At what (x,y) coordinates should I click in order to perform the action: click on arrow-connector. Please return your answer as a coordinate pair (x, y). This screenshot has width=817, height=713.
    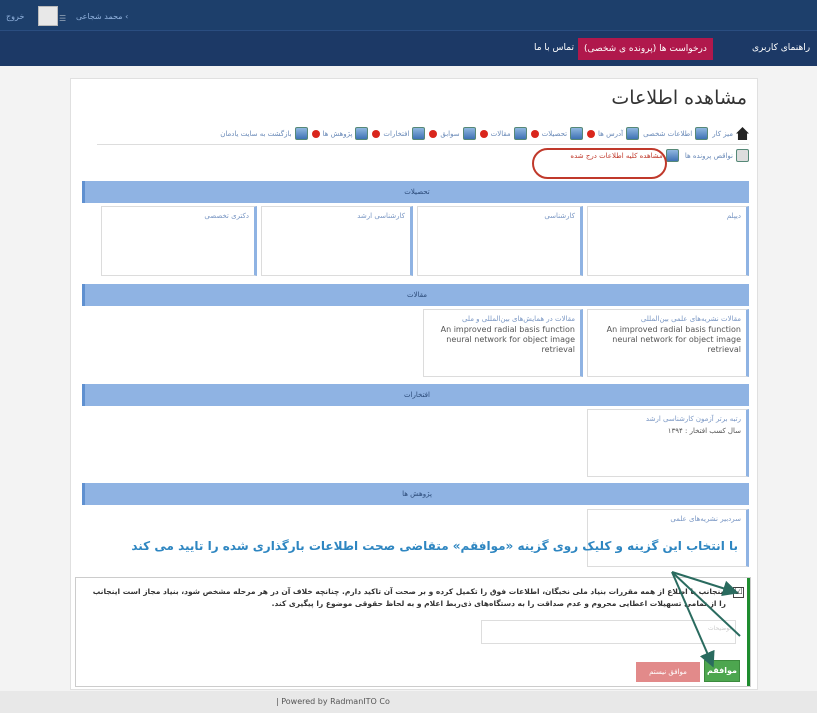
    Looking at the image, I should click on (706, 604).